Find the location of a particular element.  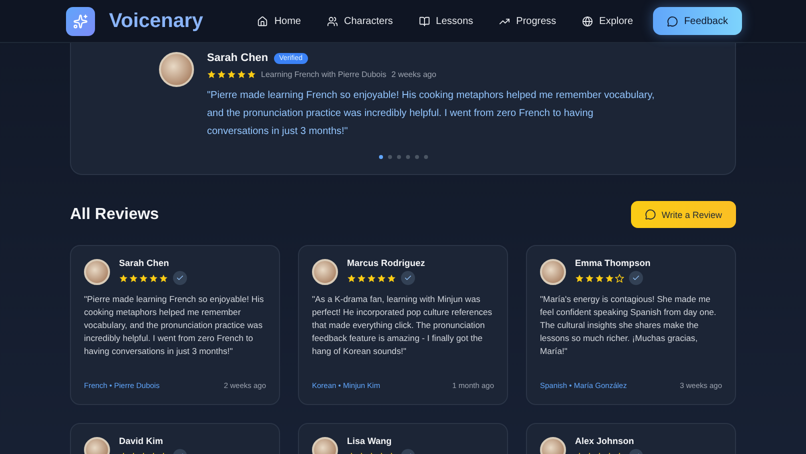

reviewer-name: Emma Thompson is located at coordinates (613, 263).